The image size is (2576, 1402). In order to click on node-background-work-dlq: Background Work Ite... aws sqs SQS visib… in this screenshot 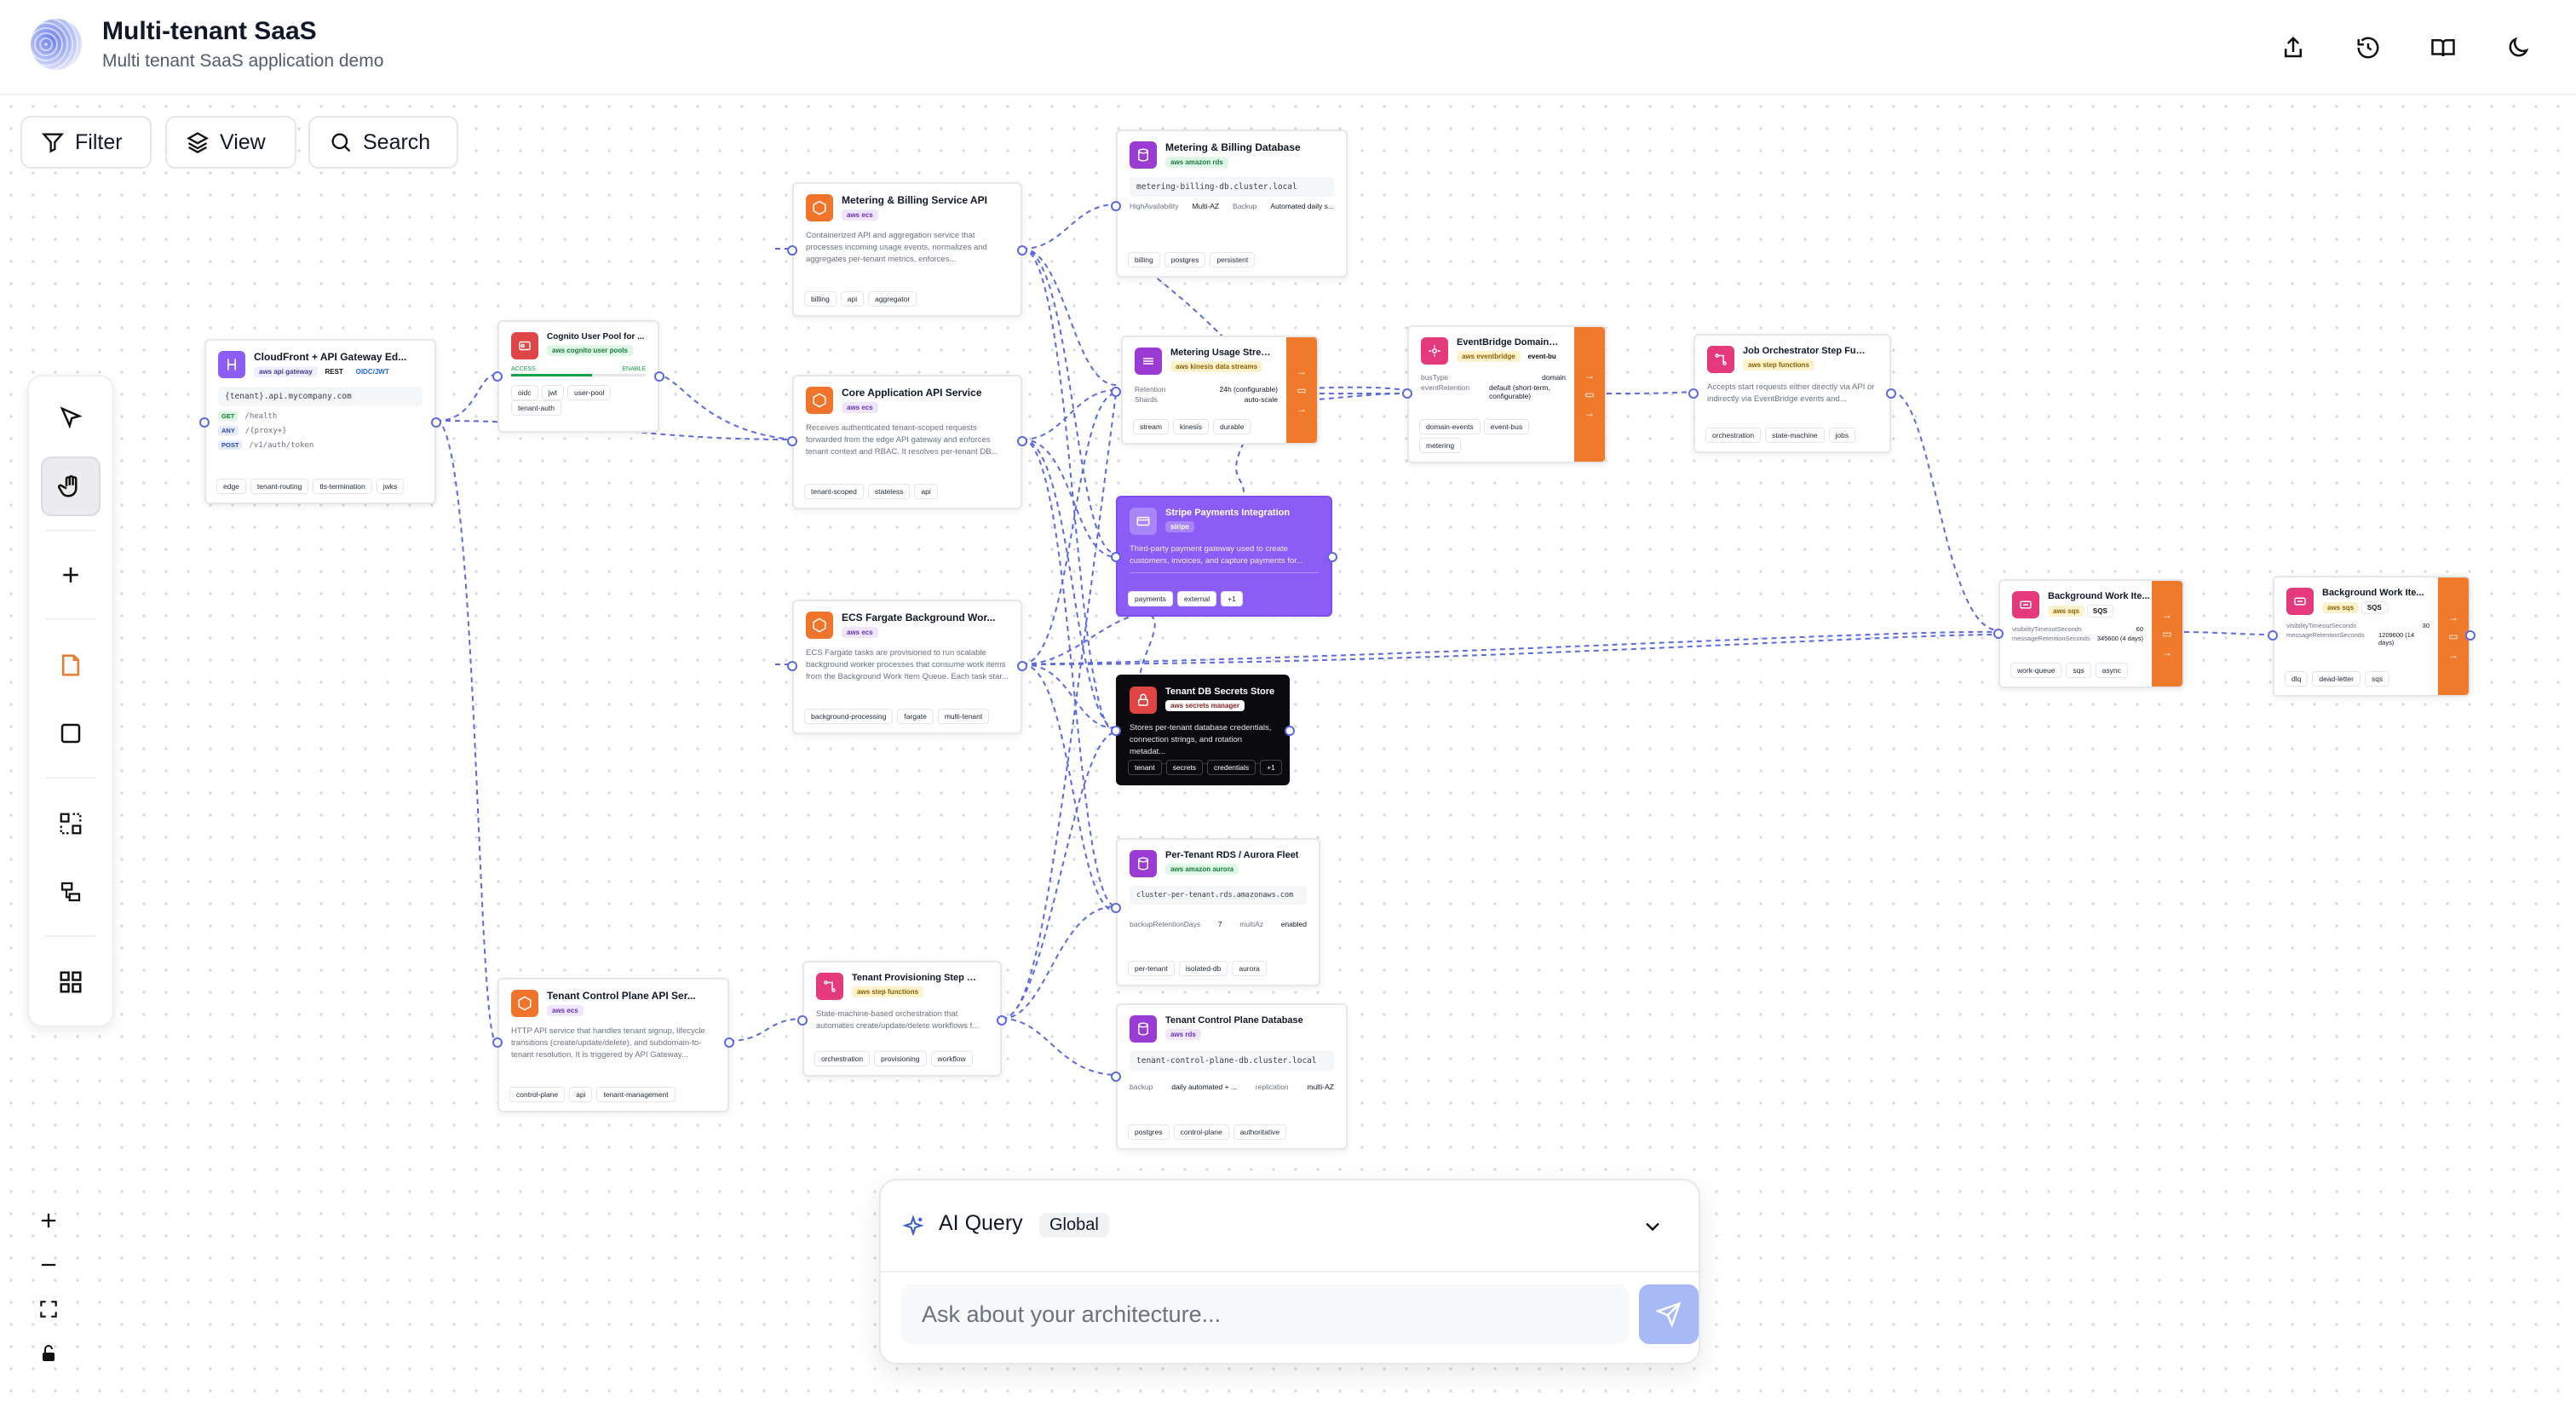, I will do `click(2372, 636)`.